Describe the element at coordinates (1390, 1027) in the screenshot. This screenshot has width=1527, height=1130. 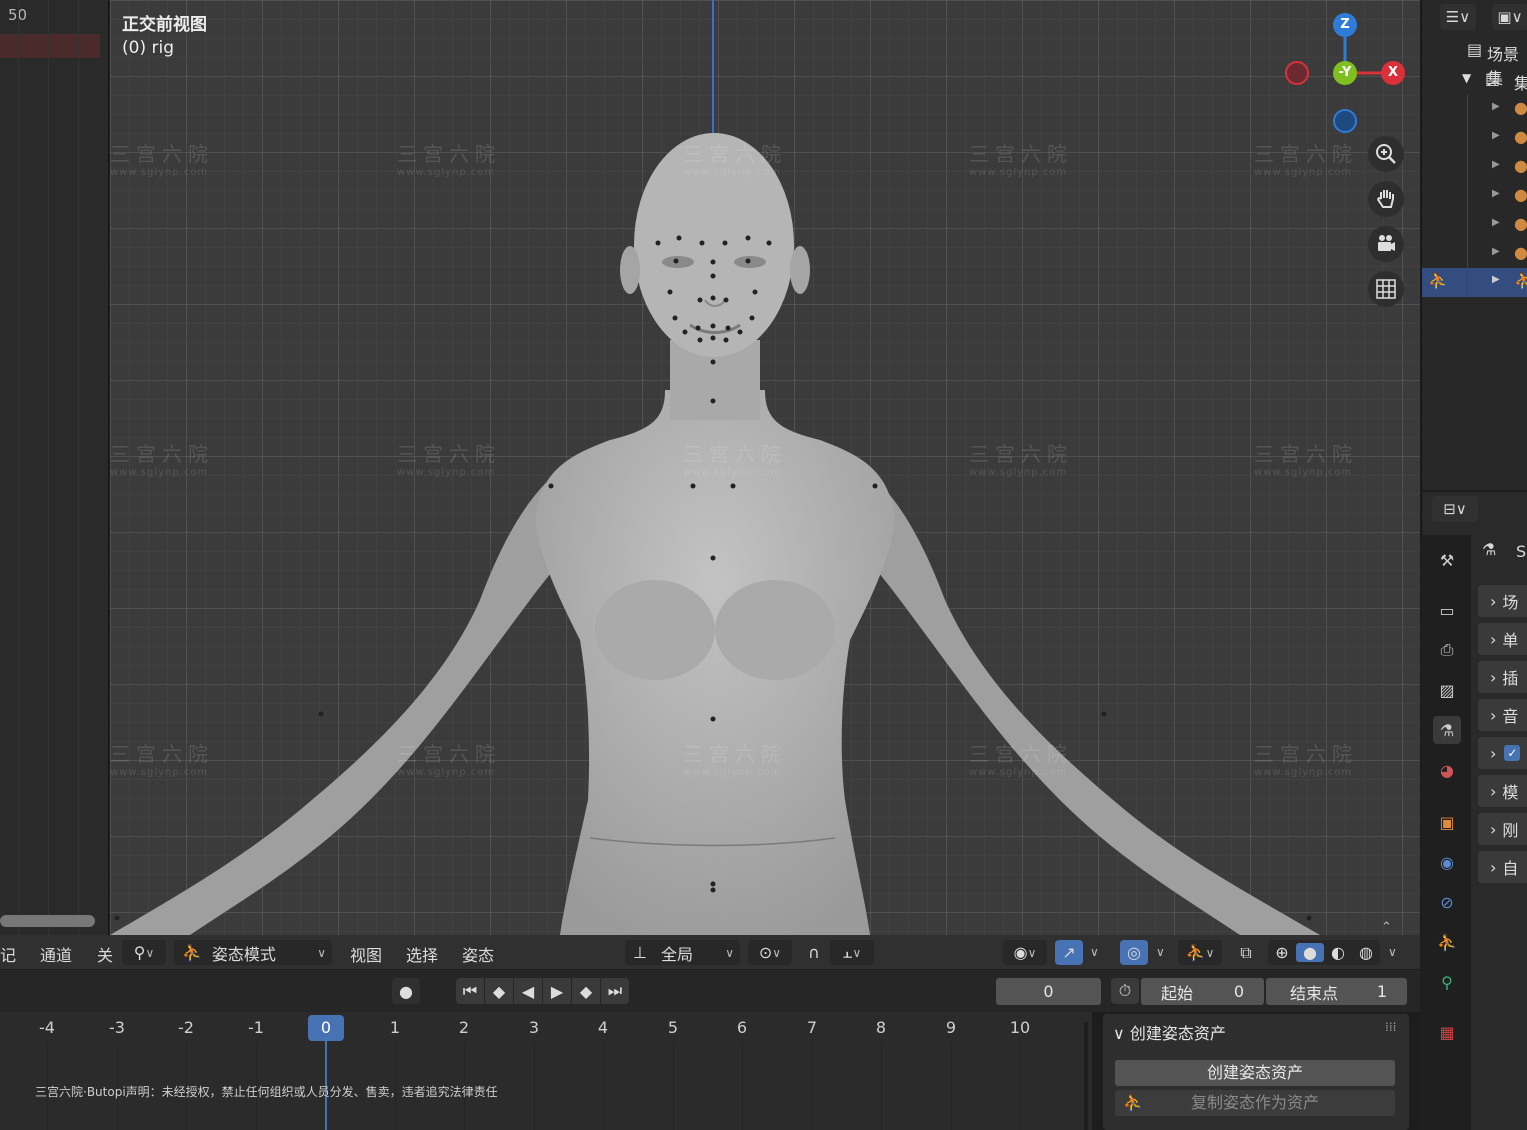
I see `drag-handle-icon: ⁞⁞⁞` at that location.